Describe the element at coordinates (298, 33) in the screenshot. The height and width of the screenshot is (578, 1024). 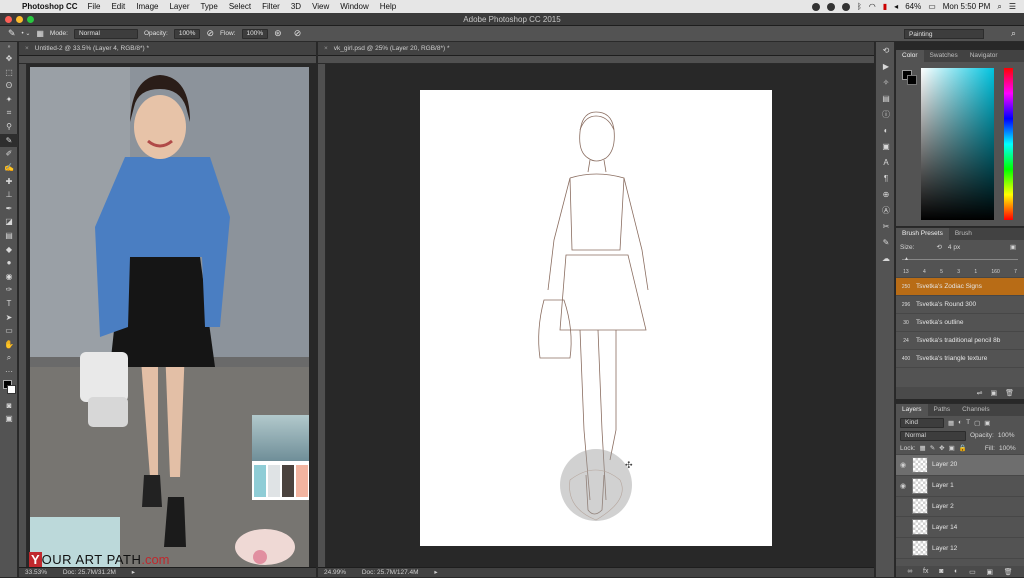
I see `pressure-size-icon: ⊘` at that location.